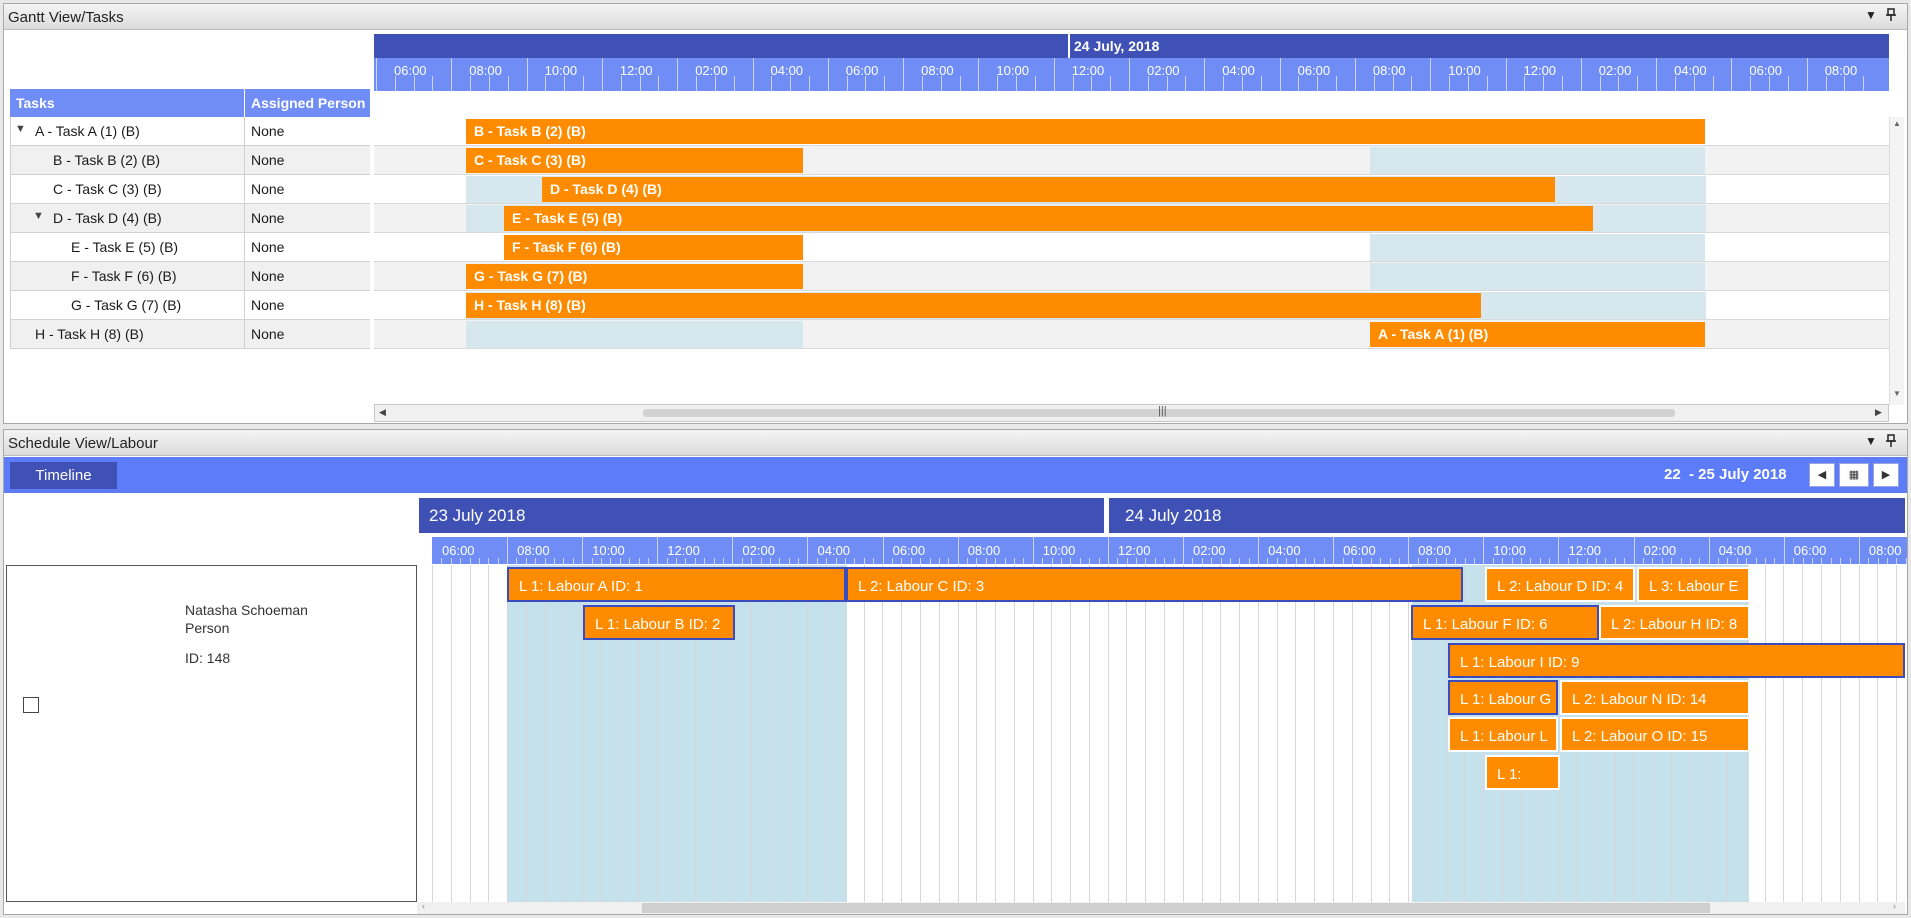 The height and width of the screenshot is (918, 1911). What do you see at coordinates (1886, 475) in the screenshot?
I see `chevron-right-icon: ▶` at bounding box center [1886, 475].